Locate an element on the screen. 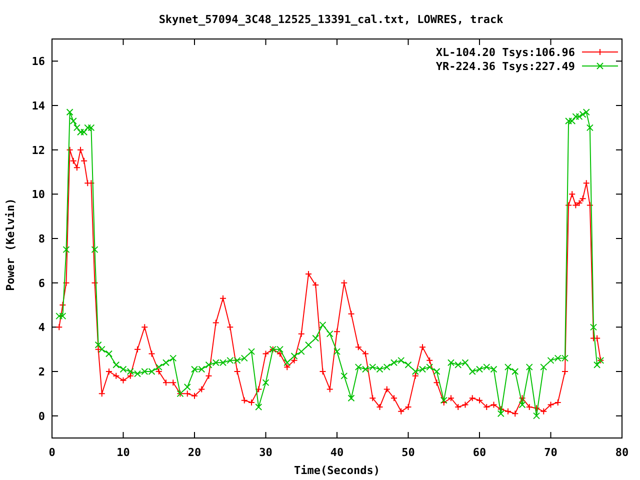  y-tick-label: 0 is located at coordinates (41, 416).